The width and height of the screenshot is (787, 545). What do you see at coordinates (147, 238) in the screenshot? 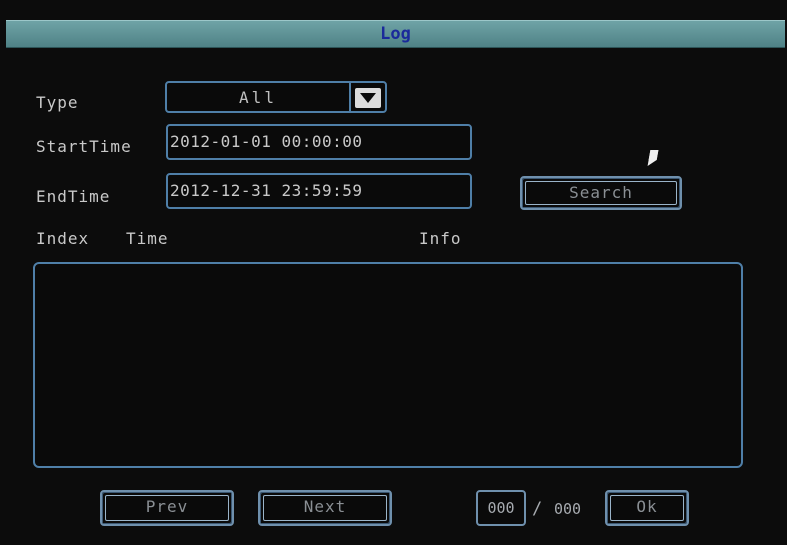
I see `column-header-time: Time` at bounding box center [147, 238].